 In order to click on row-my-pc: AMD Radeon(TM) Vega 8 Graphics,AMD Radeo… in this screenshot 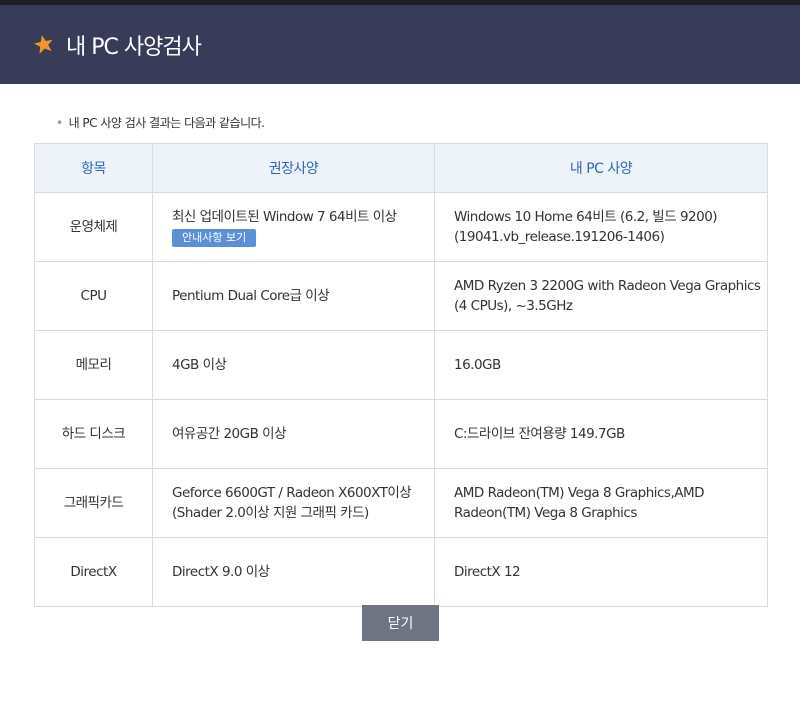, I will do `click(601, 503)`.